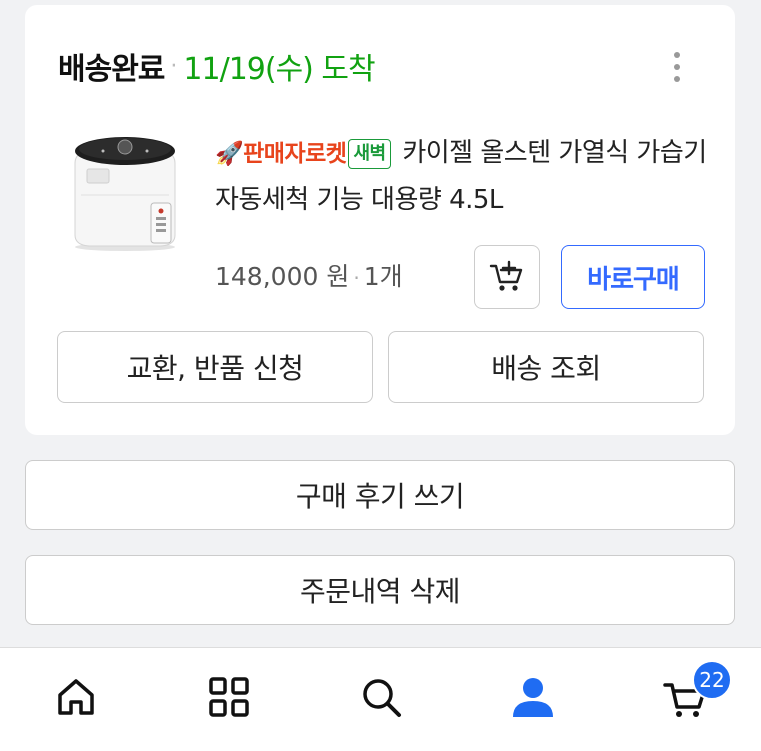 The image size is (761, 751). I want to click on buy-now-button: 바로구매, so click(633, 277).